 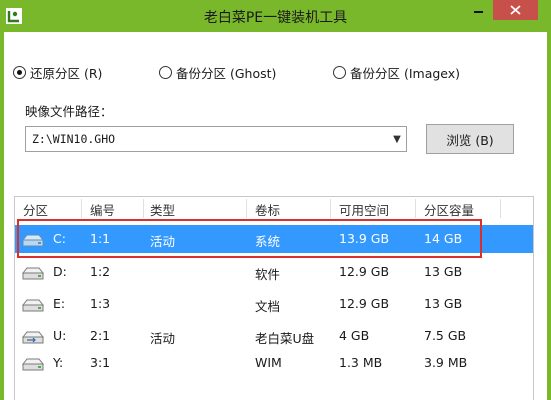 I want to click on table-header: 分区 编号 类型 卷标 可用空间 分区容量, so click(x=274, y=208).